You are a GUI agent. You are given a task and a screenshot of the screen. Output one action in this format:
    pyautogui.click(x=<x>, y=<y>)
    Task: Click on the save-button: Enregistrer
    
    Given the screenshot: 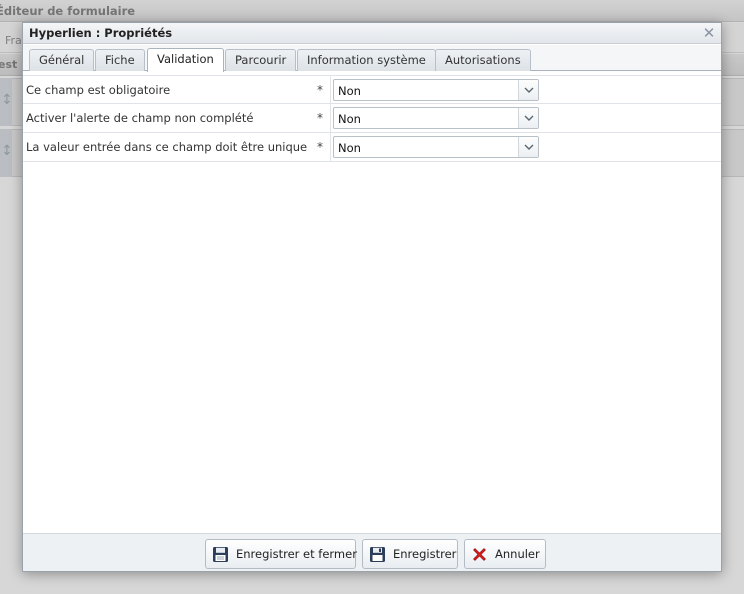 What is the action you would take?
    pyautogui.click(x=410, y=554)
    